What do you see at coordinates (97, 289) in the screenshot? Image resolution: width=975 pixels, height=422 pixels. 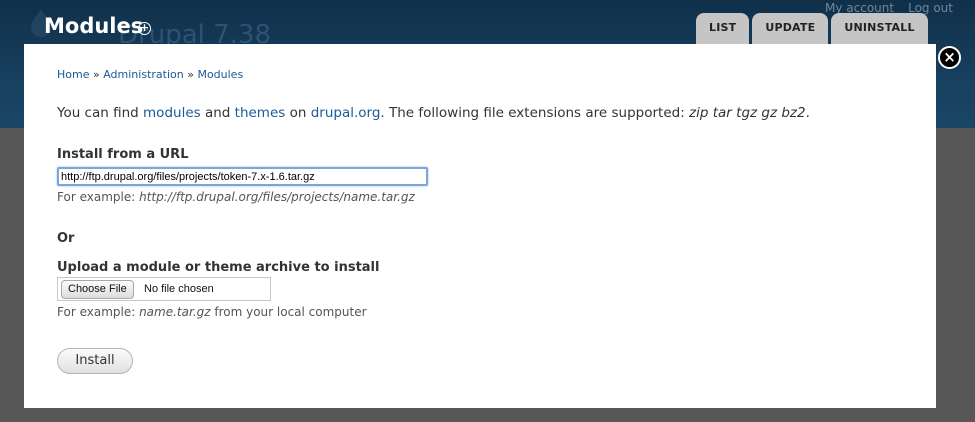 I see `choose-file-button: Choose File` at bounding box center [97, 289].